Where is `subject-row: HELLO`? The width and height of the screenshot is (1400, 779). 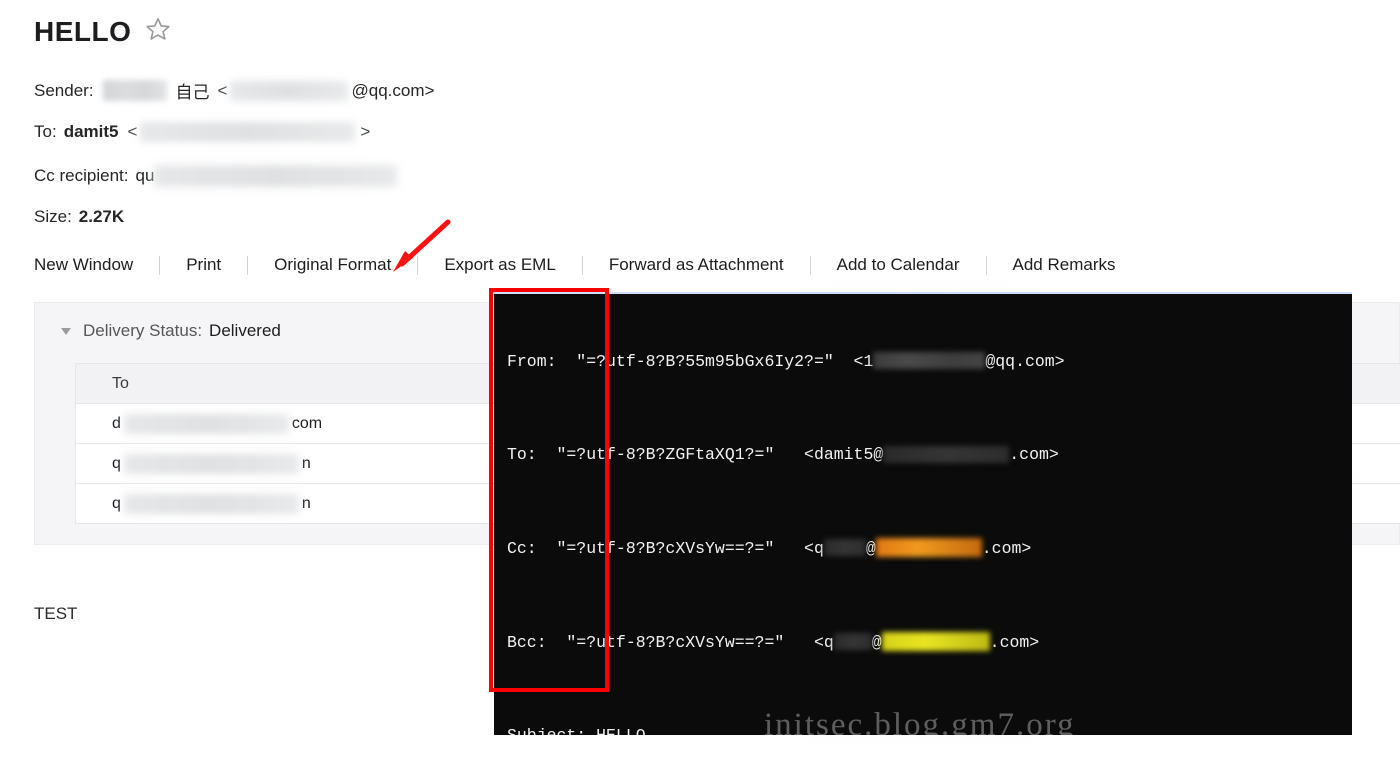
subject-row: HELLO is located at coordinates (102, 31).